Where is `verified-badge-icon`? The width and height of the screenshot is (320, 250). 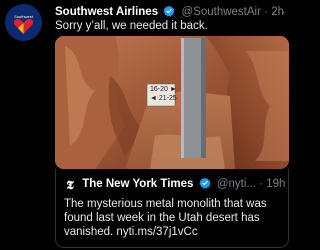 verified-badge-icon is located at coordinates (205, 185).